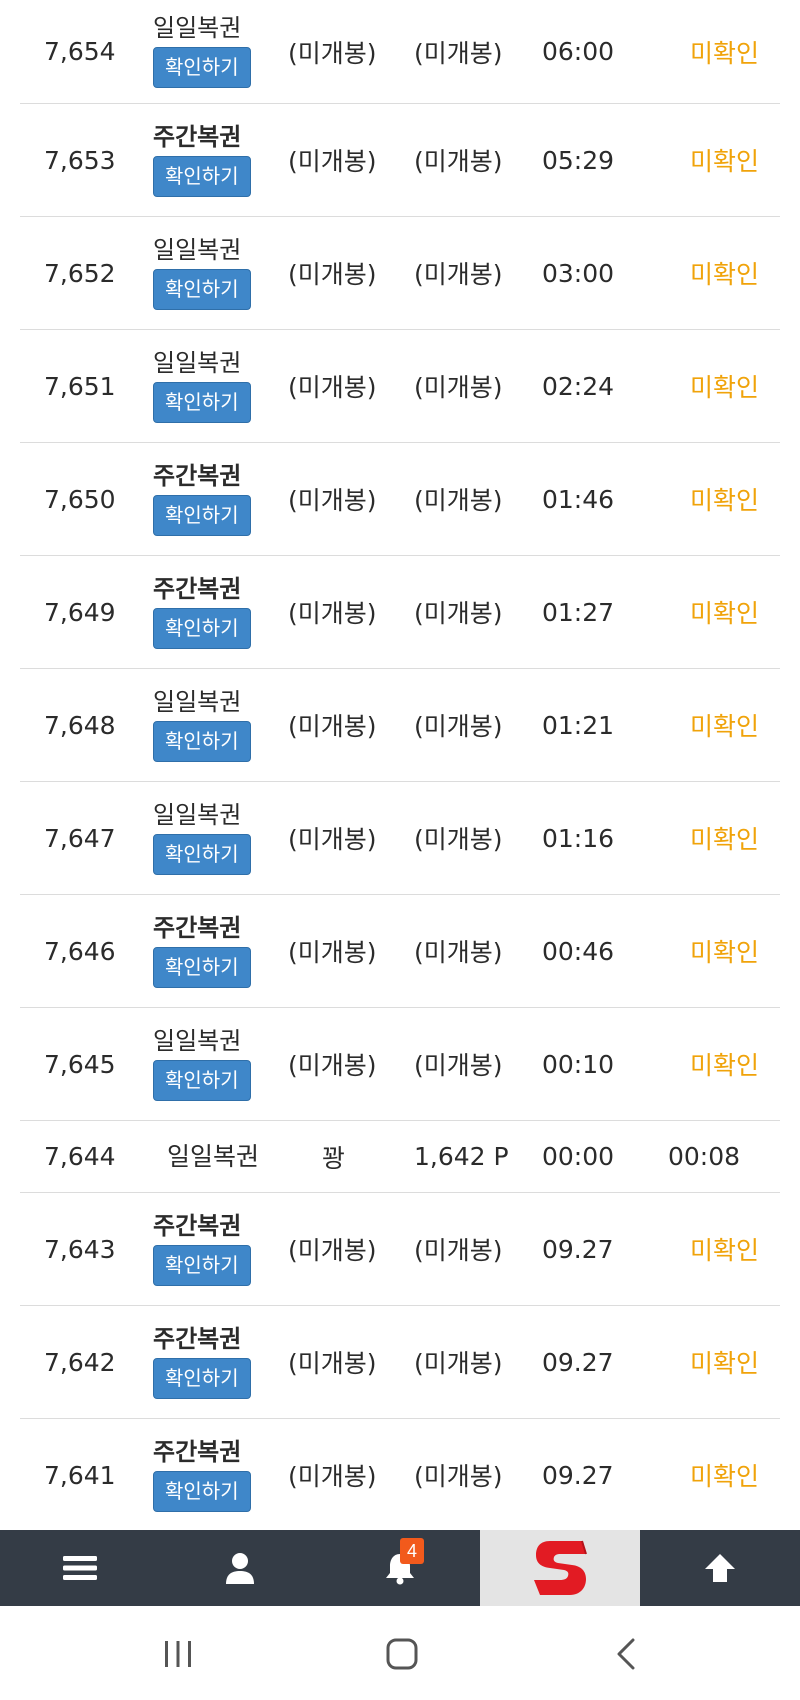 This screenshot has height=1700, width=800. Describe the element at coordinates (400, 1475) in the screenshot. I see `table-row: 7,641 주간복권 확인하기 (미개봉) (미개봉) 09.27 미확인` at that location.